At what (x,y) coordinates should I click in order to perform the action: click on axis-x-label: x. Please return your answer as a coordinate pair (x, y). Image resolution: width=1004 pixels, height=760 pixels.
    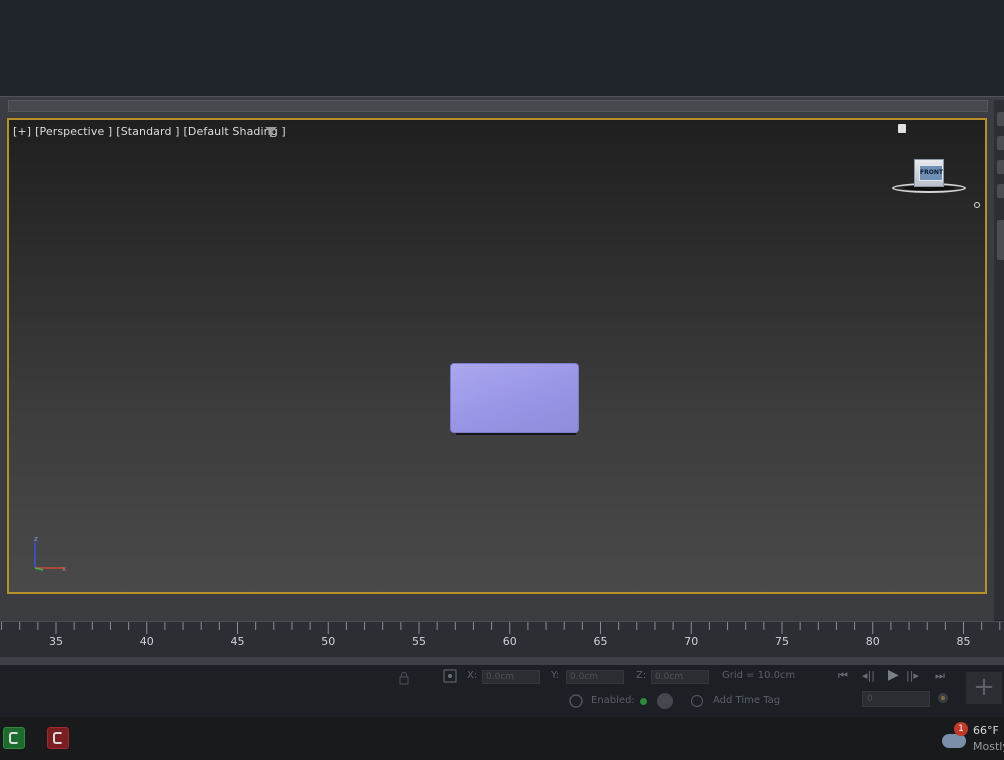
    Looking at the image, I should click on (64, 569).